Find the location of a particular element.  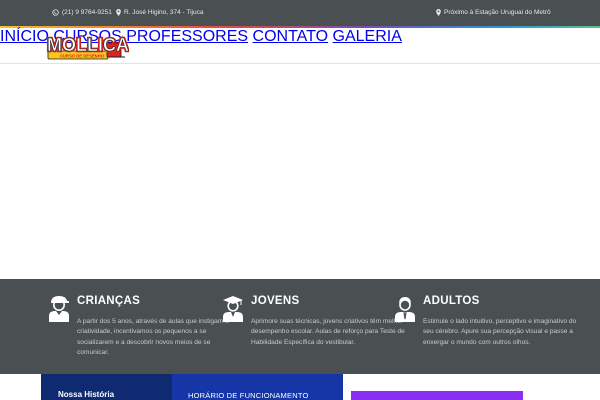

site-logo: MOLLICA MOLLICA CURSO DE DESENHO is located at coordinates (87, 46).